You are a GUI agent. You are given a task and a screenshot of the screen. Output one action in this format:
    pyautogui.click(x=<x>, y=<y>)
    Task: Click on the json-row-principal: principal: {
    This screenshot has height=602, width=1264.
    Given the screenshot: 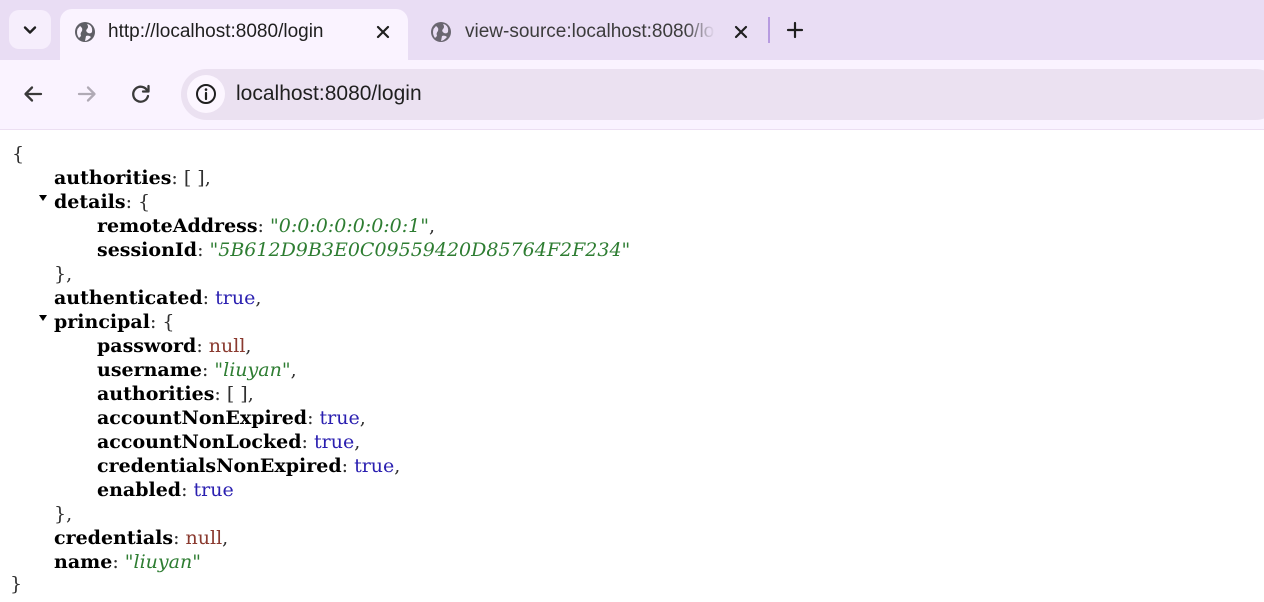 What is the action you would take?
    pyautogui.click(x=114, y=322)
    